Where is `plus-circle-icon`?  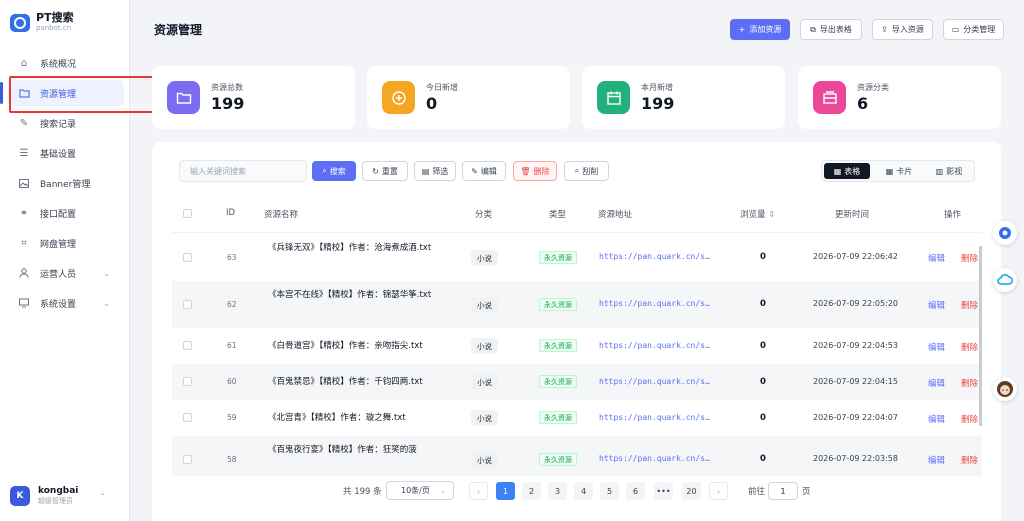
plus-circle-icon is located at coordinates (398, 97).